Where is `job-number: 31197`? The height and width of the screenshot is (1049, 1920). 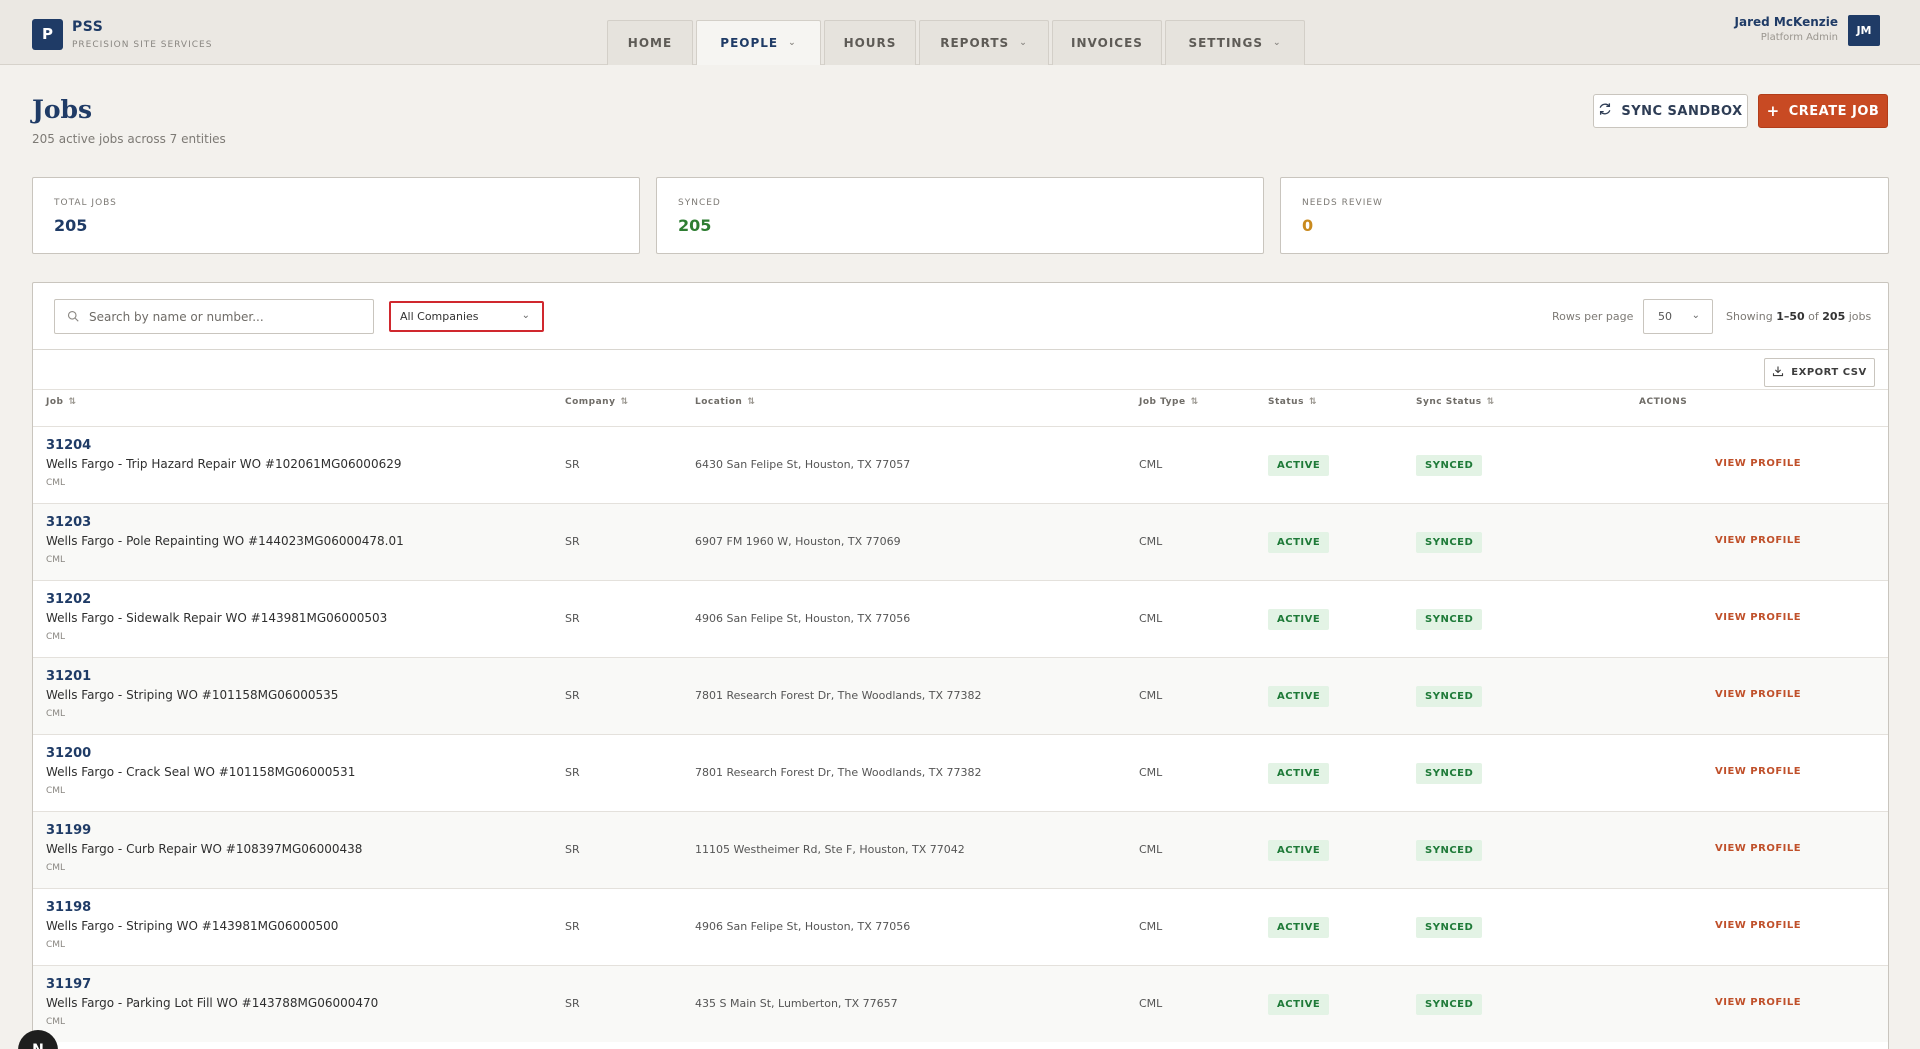 job-number: 31197 is located at coordinates (68, 984).